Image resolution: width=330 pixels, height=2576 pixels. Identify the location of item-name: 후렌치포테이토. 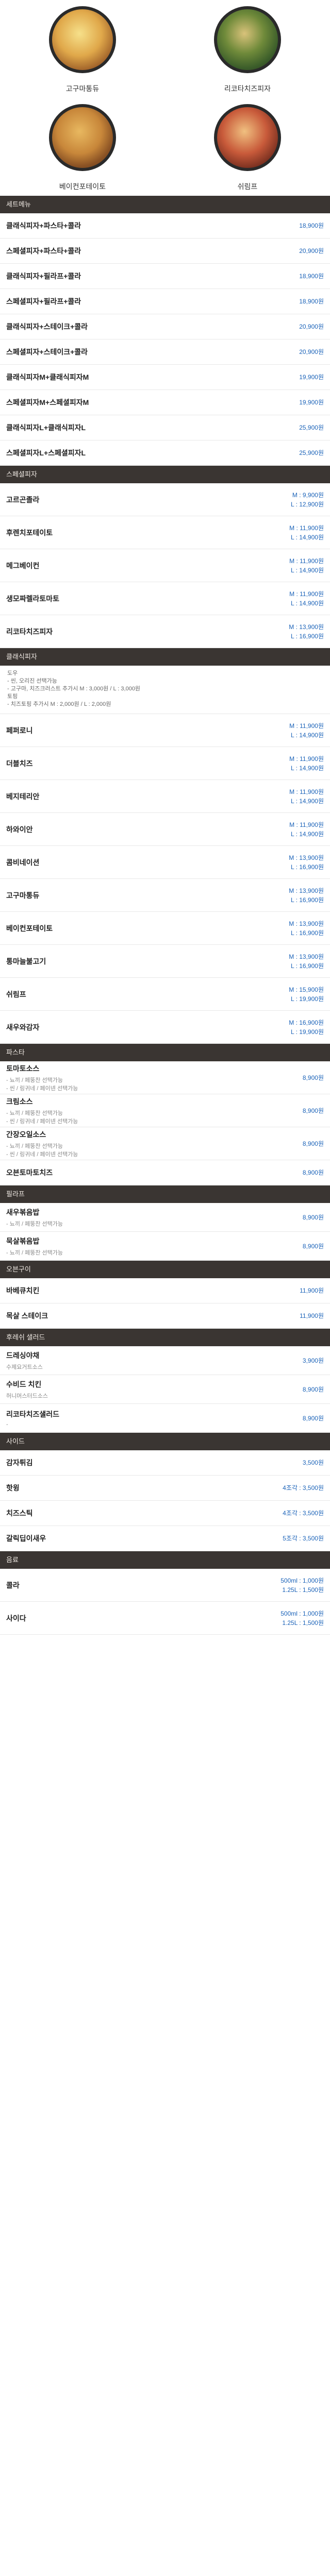
(29, 532).